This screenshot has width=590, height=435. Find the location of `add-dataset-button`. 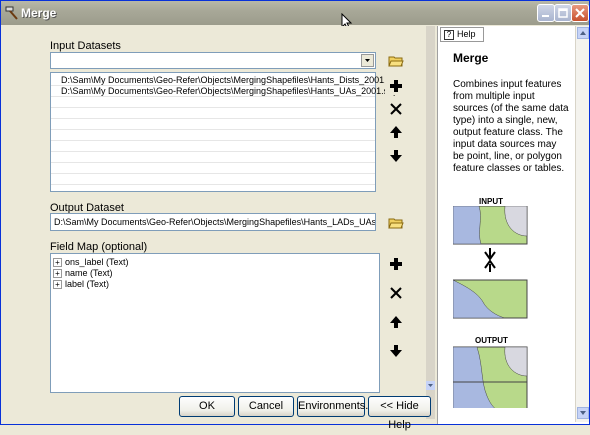

add-dataset-button is located at coordinates (395, 85).